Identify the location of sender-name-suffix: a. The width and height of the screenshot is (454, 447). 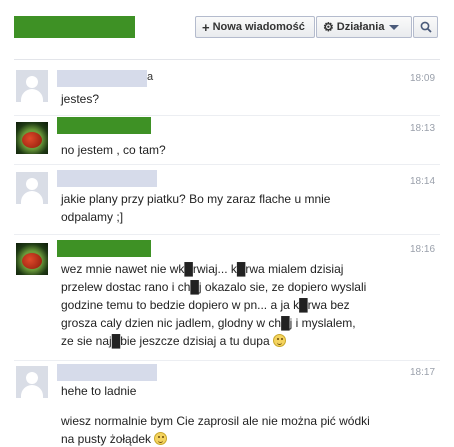
(150, 77).